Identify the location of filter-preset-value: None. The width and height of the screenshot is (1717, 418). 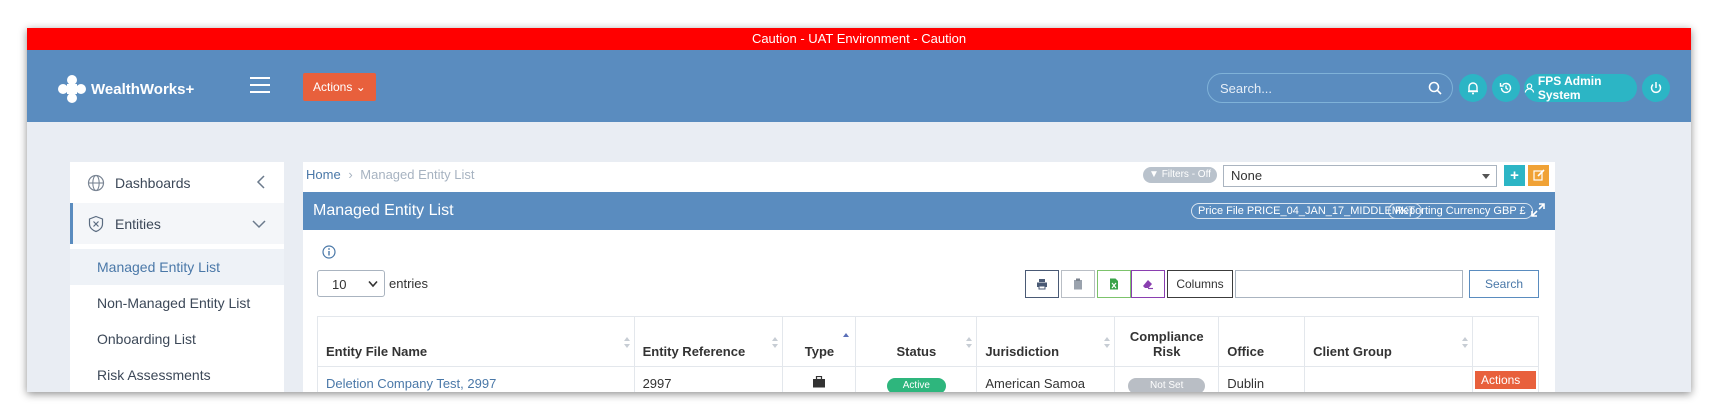
(1247, 175).